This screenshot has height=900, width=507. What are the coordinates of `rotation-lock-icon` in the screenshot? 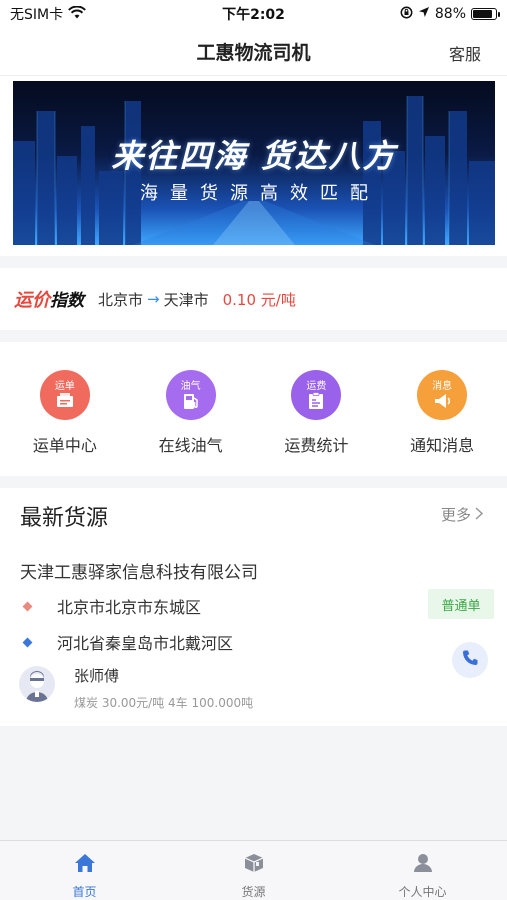 It's located at (406, 14).